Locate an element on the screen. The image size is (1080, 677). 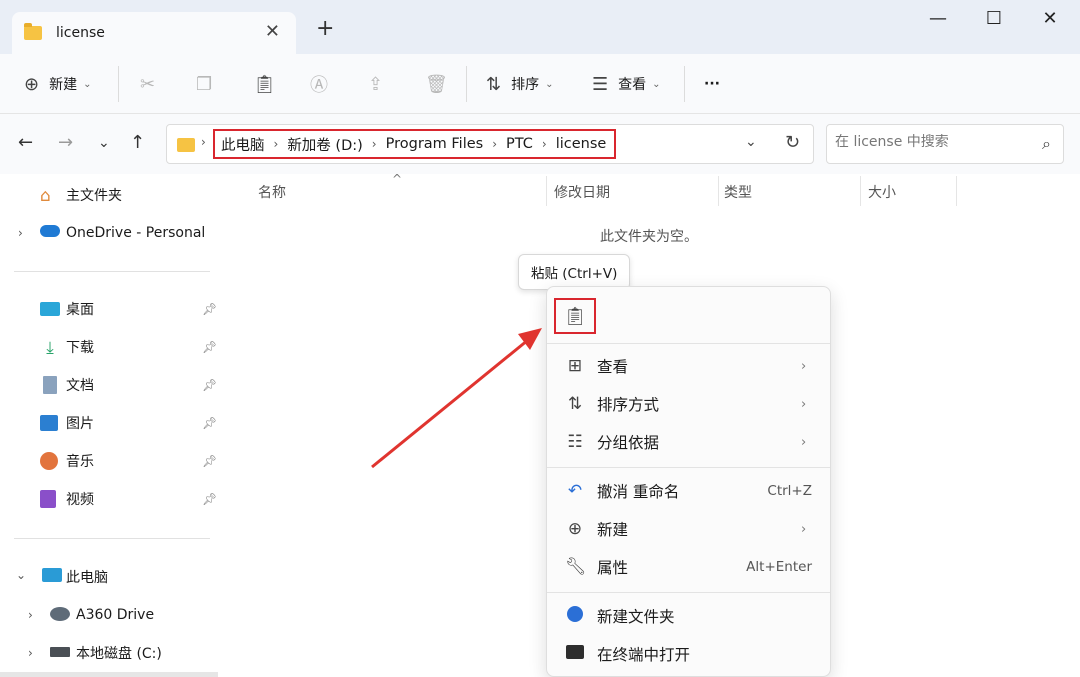
back-button: ← is located at coordinates (25, 142).